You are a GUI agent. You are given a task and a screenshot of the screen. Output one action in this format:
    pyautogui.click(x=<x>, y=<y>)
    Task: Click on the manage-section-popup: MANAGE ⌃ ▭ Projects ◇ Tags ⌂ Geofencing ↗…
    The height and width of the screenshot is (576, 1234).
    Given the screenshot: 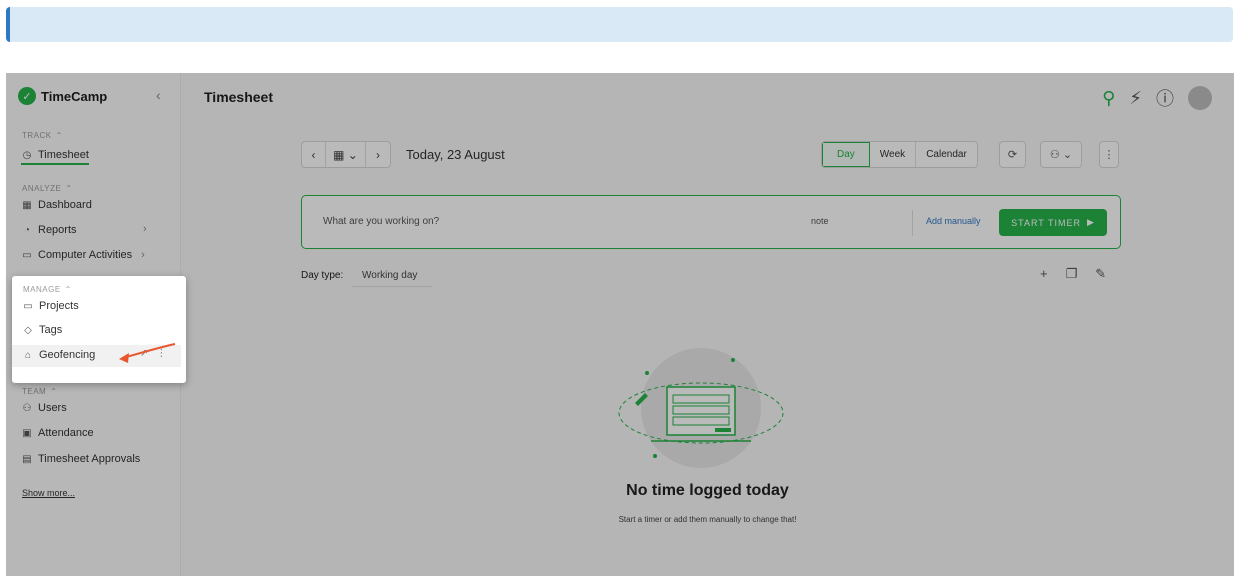 What is the action you would take?
    pyautogui.click(x=99, y=329)
    